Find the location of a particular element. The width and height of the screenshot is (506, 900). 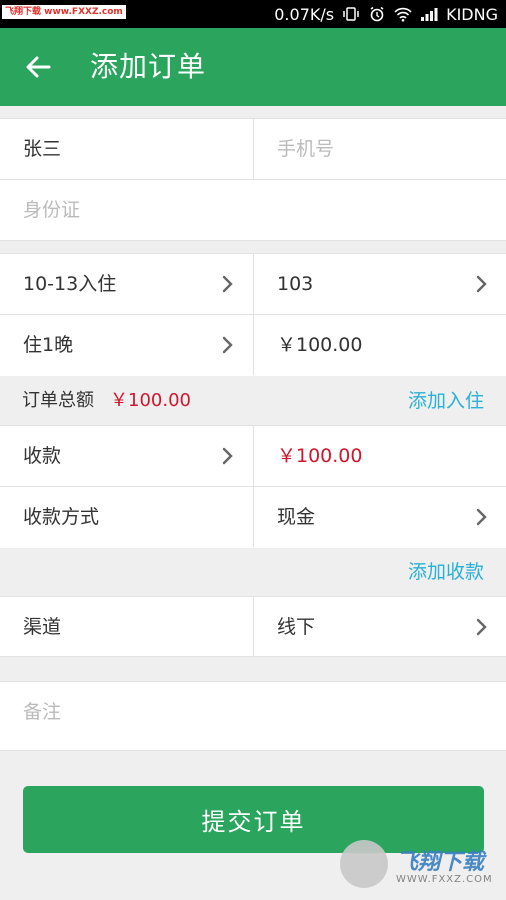

name-field: 张三 is located at coordinates (126, 149).